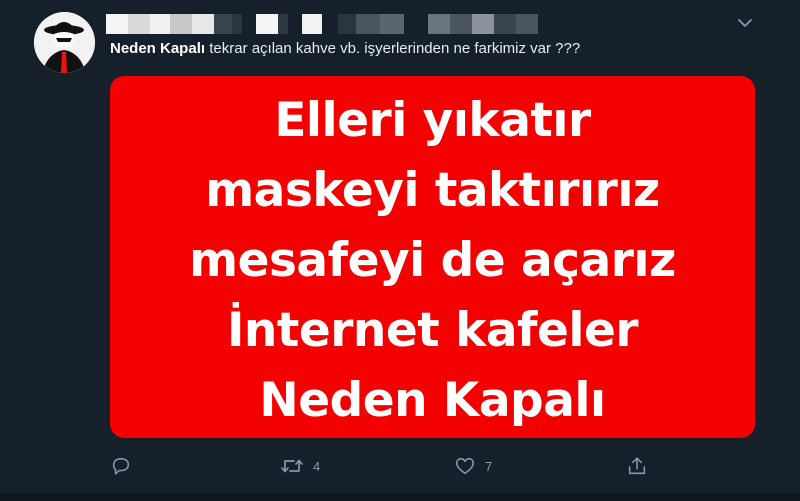 The image size is (800, 501). I want to click on like-count: 7, so click(489, 466).